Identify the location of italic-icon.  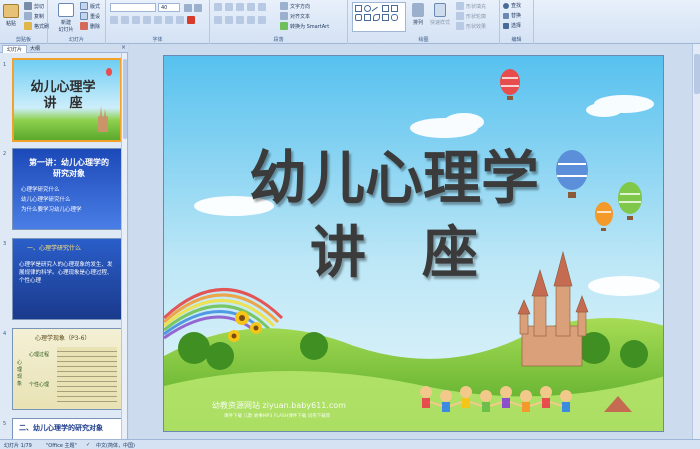
(125, 20).